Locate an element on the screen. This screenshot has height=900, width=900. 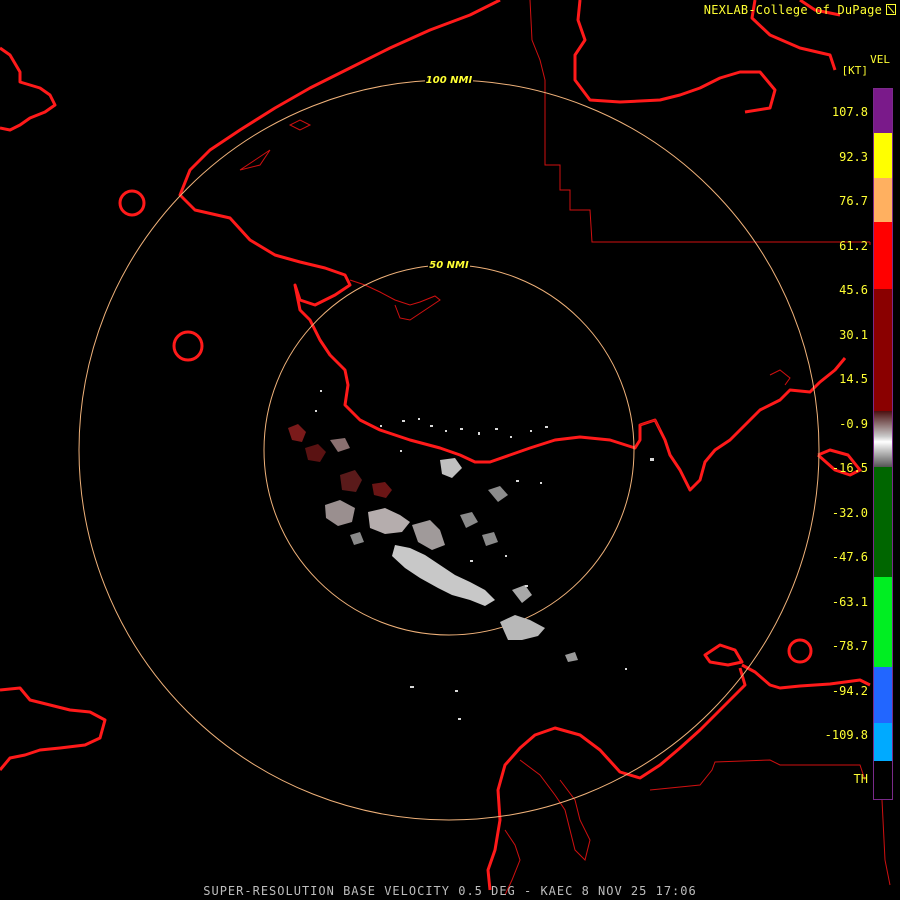
legend-scale-label: -109.8 is located at coordinates (846, 735).